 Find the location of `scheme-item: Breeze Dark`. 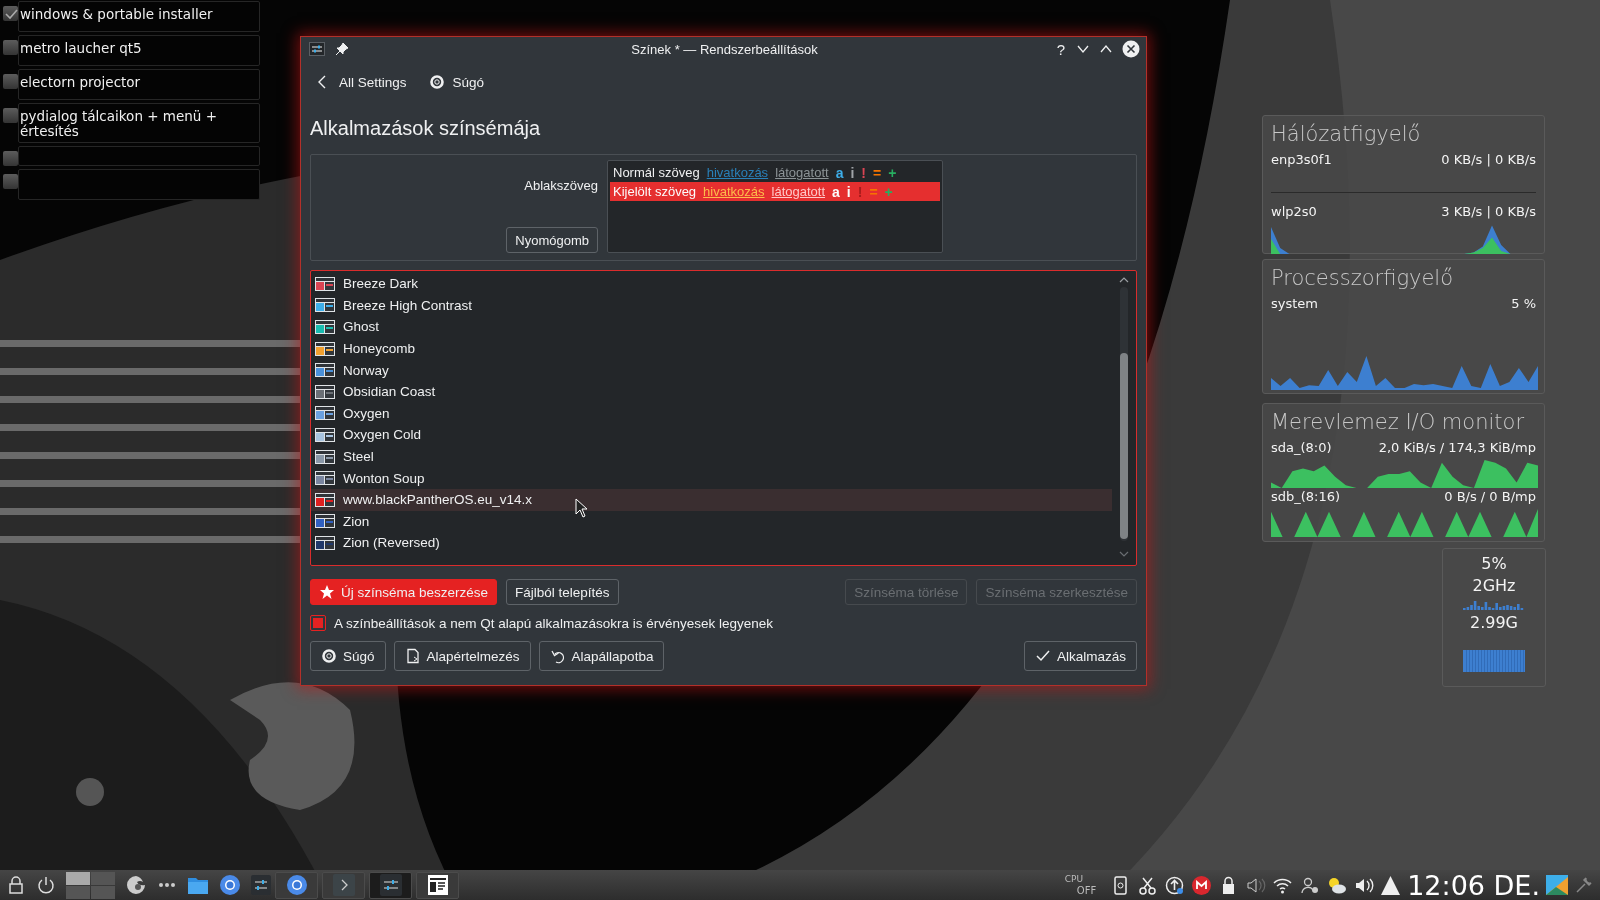

scheme-item: Breeze Dark is located at coordinates (711, 284).